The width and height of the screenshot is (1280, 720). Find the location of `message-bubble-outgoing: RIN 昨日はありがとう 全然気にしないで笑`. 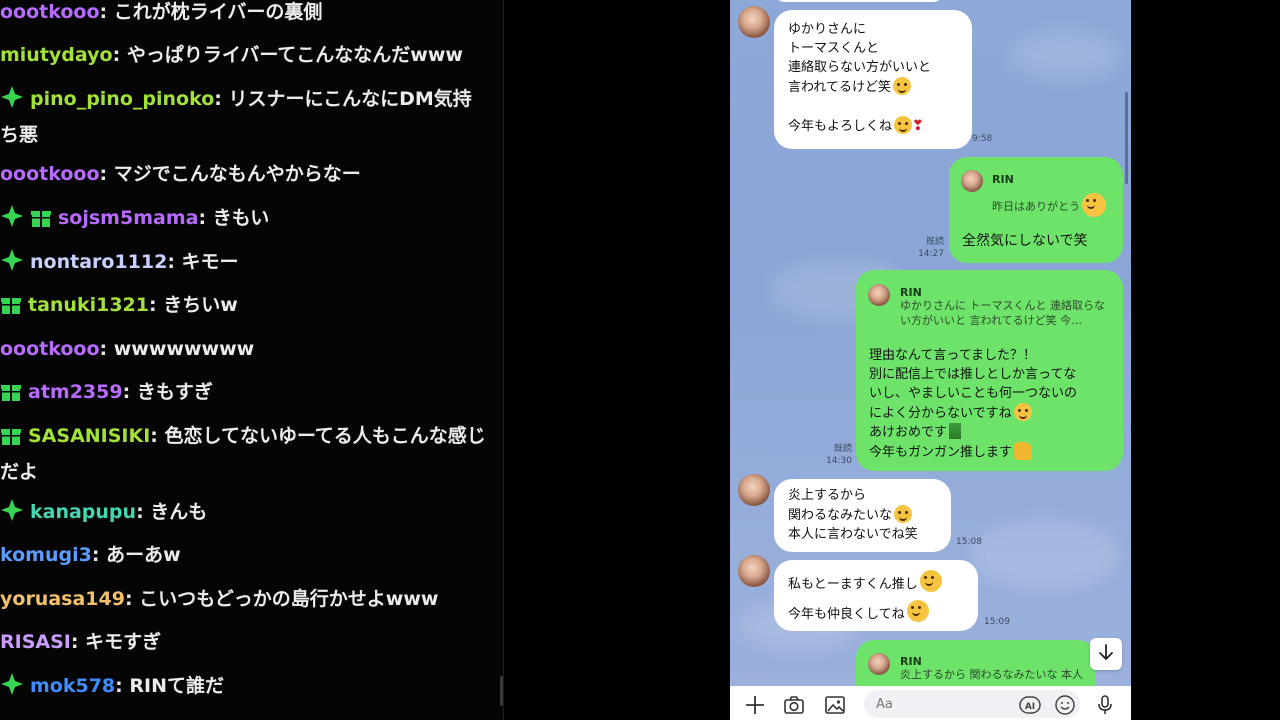

message-bubble-outgoing: RIN 昨日はありがとう 全然気にしないで笑 is located at coordinates (1036, 210).